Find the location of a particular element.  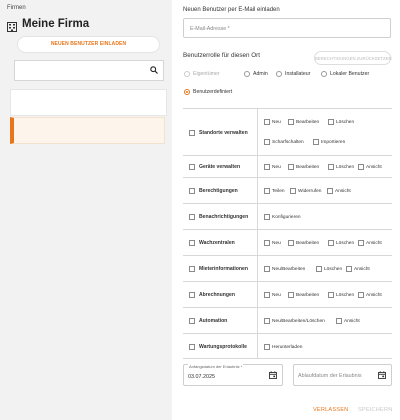

reset-permissions-button: BERECHTIGUNGEN ZURÜCKSETZEN is located at coordinates (353, 58).